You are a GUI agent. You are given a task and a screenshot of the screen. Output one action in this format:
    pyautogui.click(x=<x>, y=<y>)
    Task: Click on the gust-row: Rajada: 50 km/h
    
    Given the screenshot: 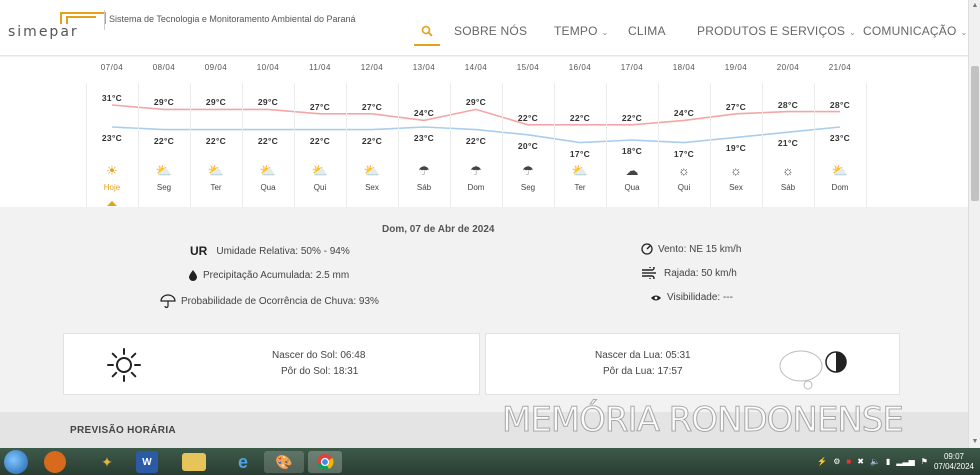 What is the action you would take?
    pyautogui.click(x=689, y=273)
    